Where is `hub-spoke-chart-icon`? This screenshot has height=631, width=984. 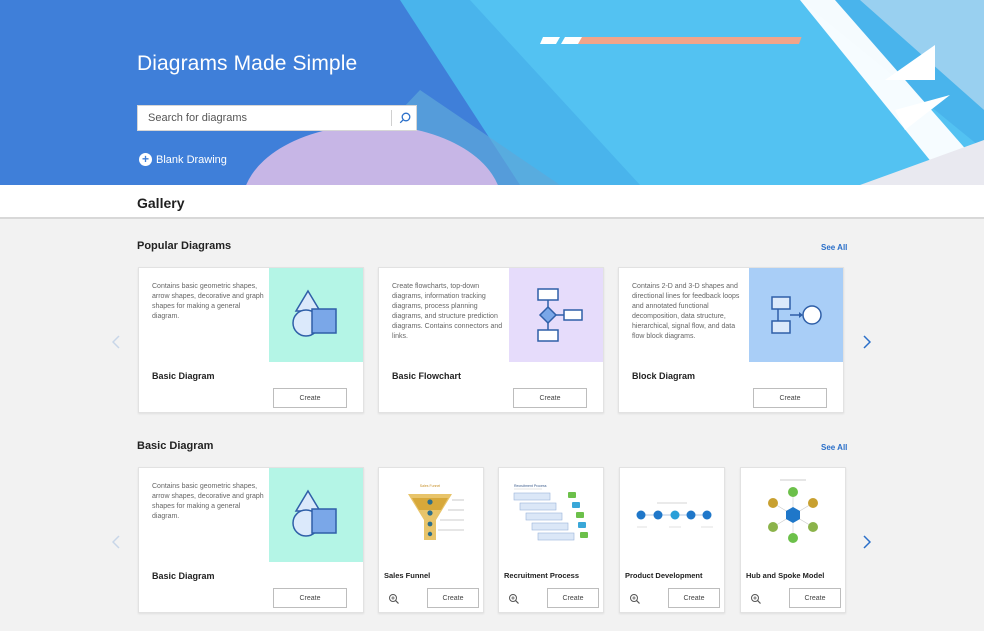
hub-spoke-chart-icon is located at coordinates (793, 511).